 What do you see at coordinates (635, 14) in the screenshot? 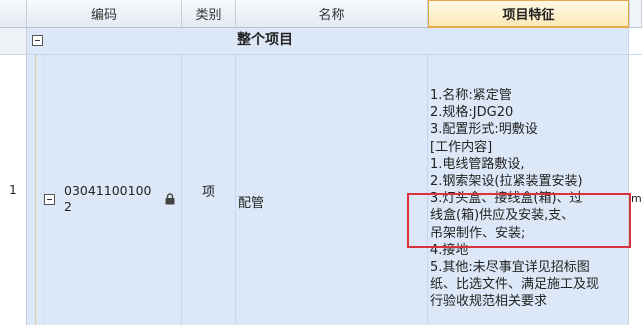
I see `header-filler` at bounding box center [635, 14].